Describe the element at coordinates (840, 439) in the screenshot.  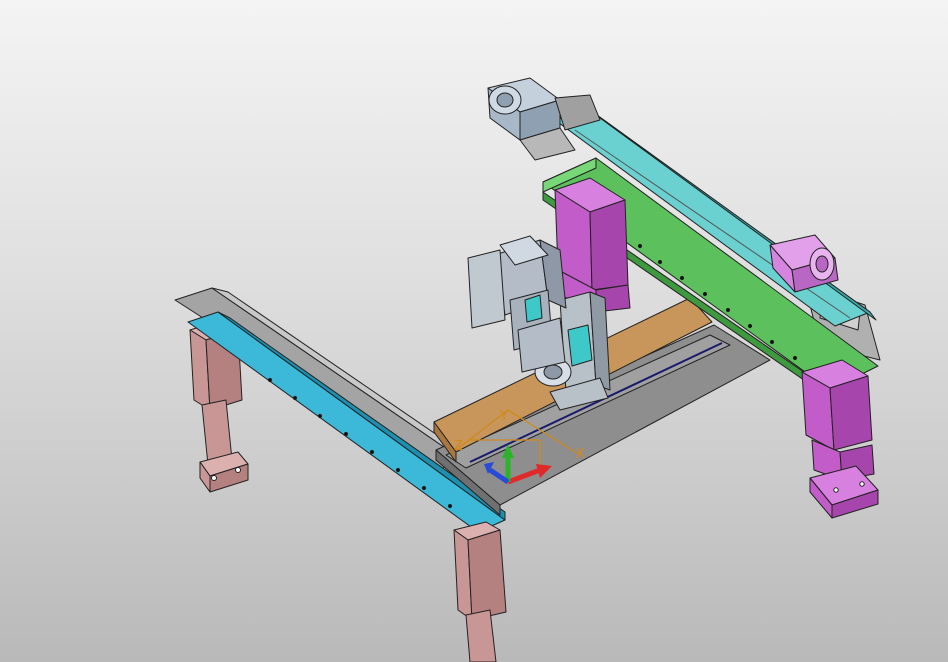
I see `right-support-leg-rear` at that location.